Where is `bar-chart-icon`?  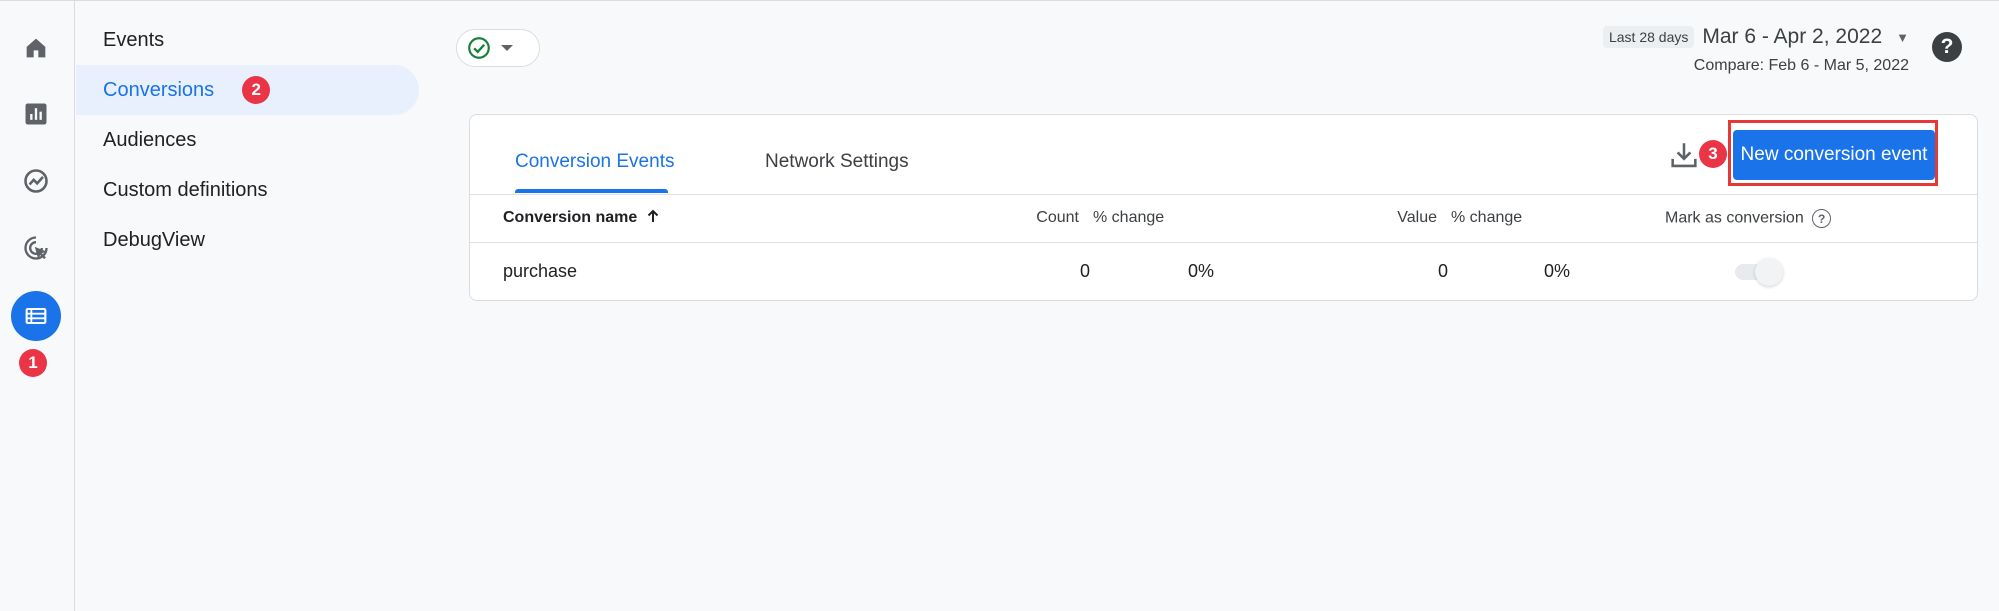 bar-chart-icon is located at coordinates (36, 114).